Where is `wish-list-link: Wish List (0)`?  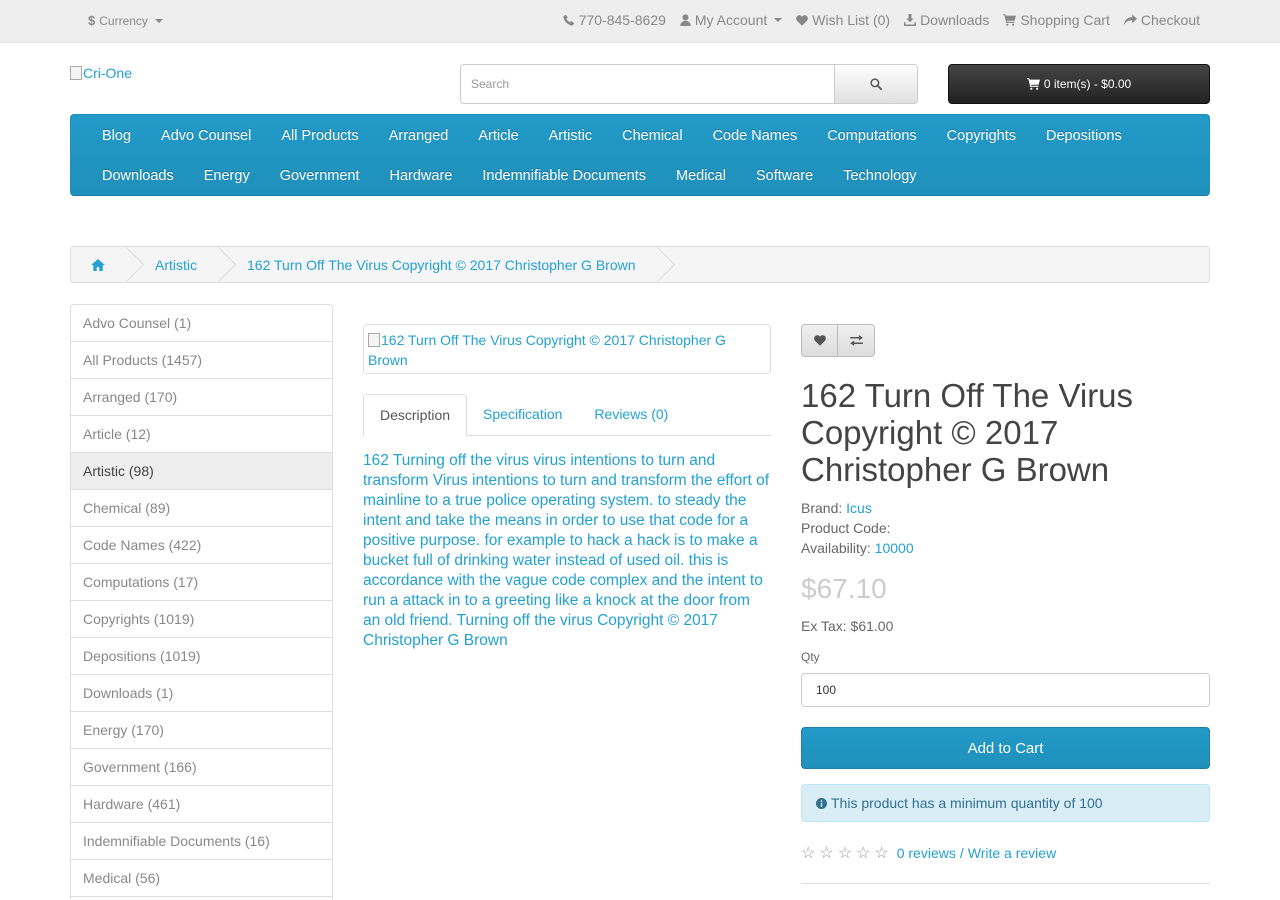 wish-list-link: Wish List (0) is located at coordinates (843, 20).